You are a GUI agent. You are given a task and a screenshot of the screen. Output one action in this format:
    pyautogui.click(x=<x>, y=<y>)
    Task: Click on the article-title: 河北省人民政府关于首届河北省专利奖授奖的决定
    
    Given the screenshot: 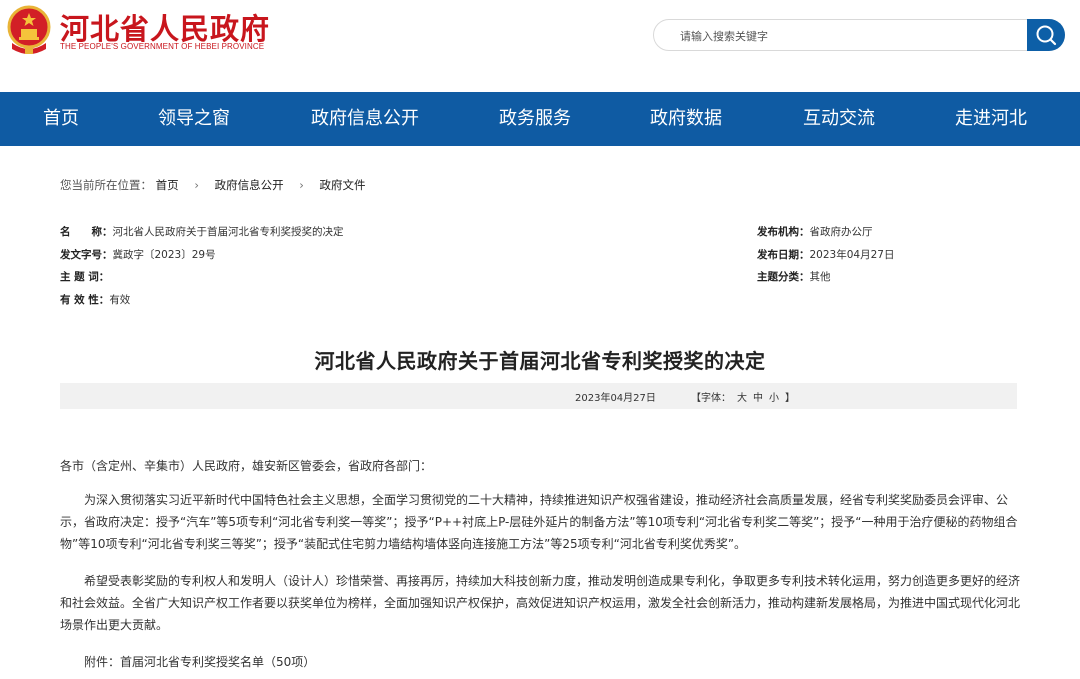 What is the action you would take?
    pyautogui.click(x=540, y=361)
    